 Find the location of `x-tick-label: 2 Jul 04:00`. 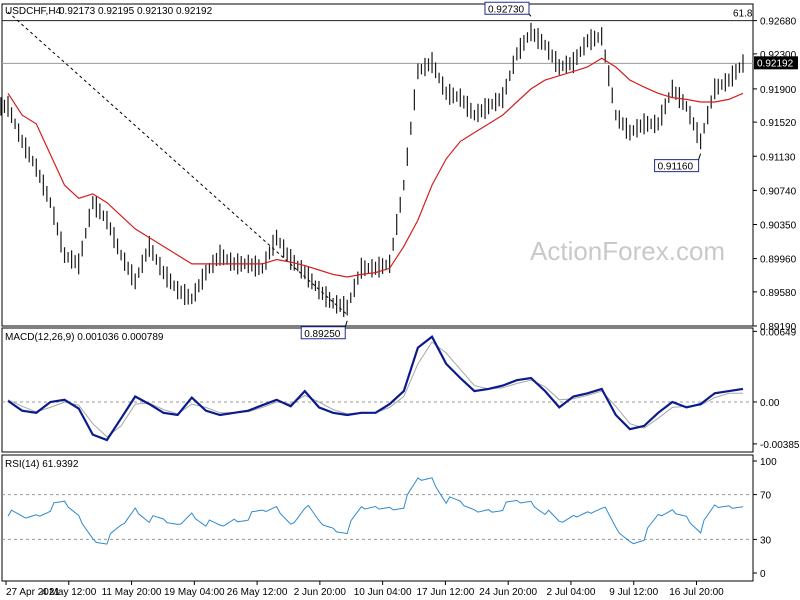

x-tick-label: 2 Jul 04:00 is located at coordinates (570, 592).